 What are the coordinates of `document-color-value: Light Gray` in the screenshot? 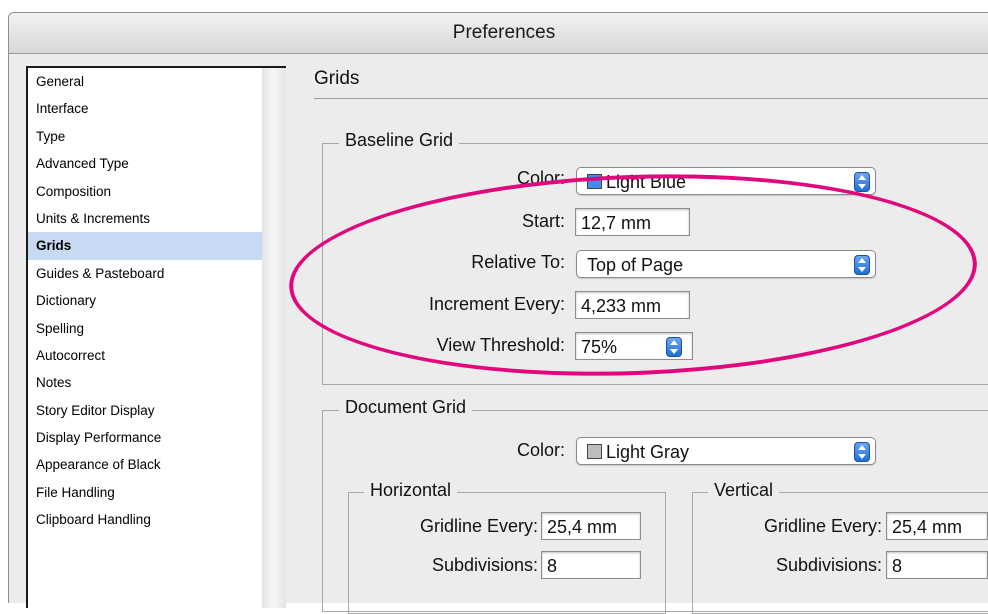 It's located at (648, 452).